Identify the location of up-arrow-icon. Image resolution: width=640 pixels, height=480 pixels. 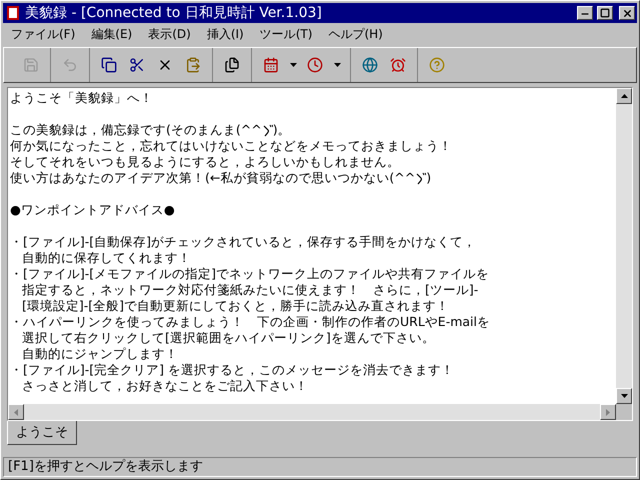
(624, 96).